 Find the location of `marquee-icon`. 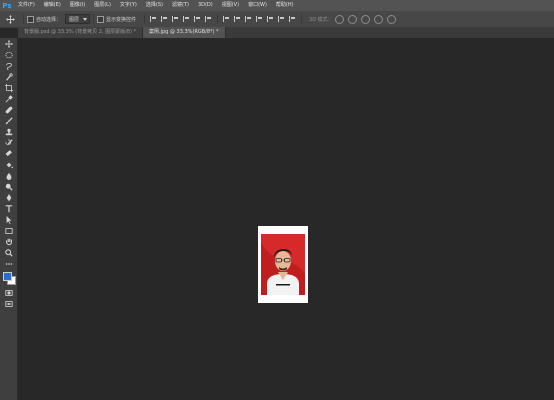

marquee-icon is located at coordinates (8, 54).